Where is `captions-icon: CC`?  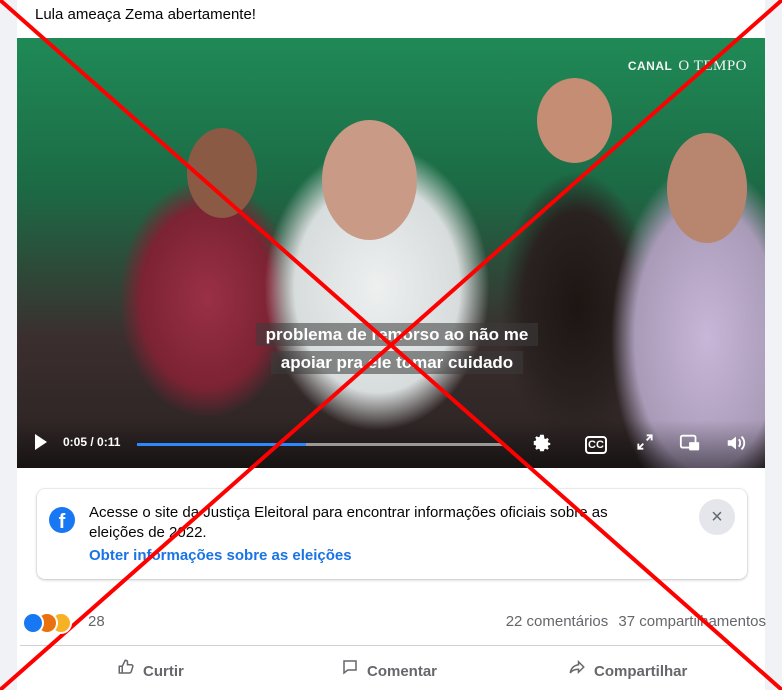 captions-icon: CC is located at coordinates (596, 445).